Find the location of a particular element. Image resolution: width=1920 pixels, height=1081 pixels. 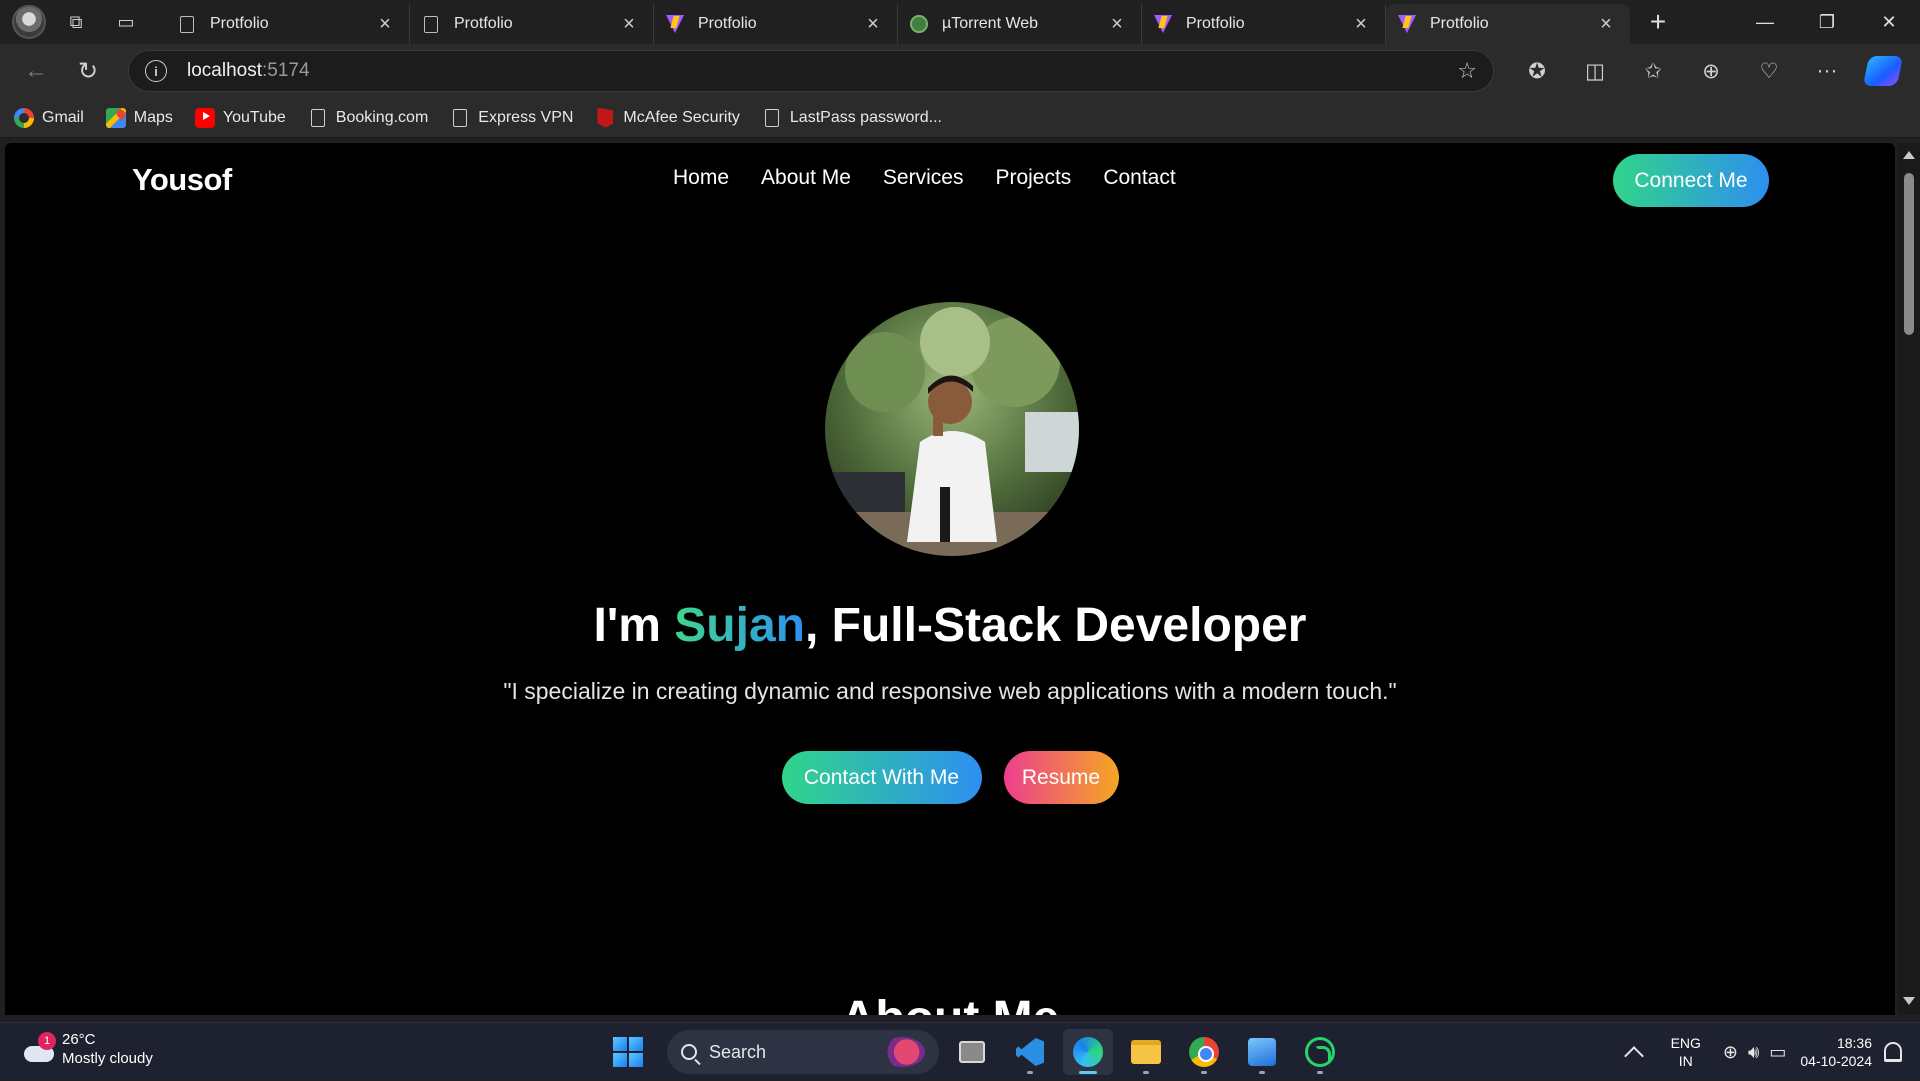

bookmark-gmail: Gmail is located at coordinates (49, 117).